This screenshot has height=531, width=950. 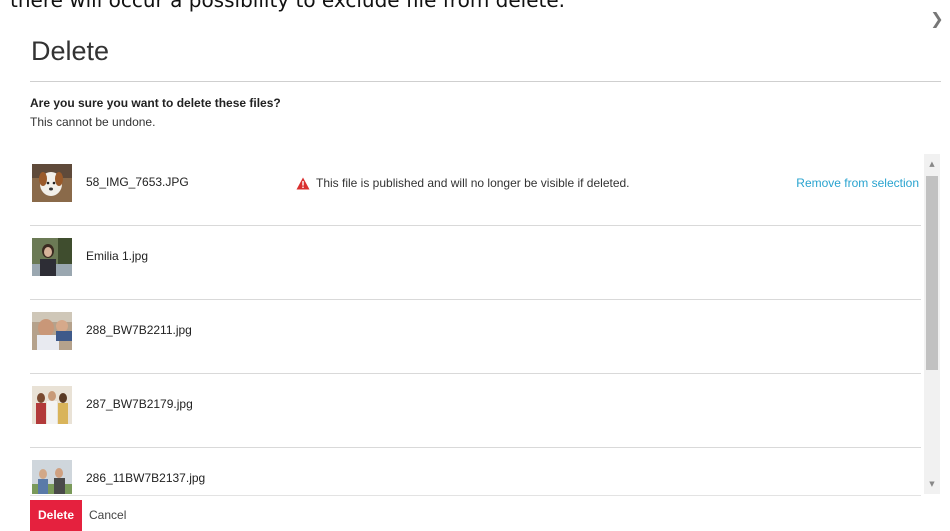 I want to click on warning-triangle-icon, so click(x=303, y=183).